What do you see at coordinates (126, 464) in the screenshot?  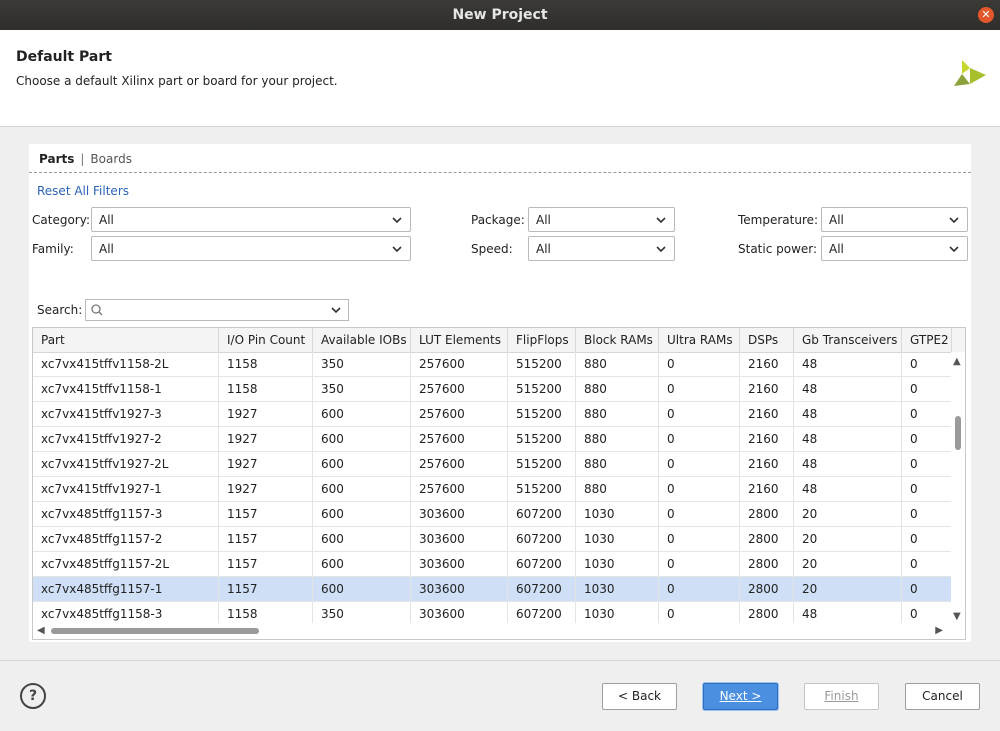 I see `table-cell: xc7vx415tffv1927-2L` at bounding box center [126, 464].